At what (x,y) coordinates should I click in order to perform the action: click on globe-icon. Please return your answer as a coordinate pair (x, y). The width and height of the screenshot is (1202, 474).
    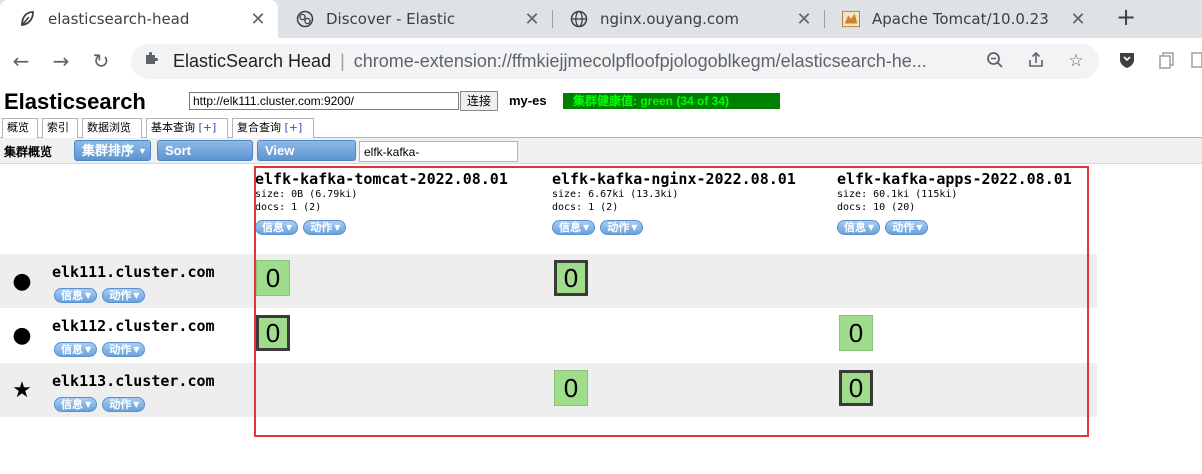
    Looking at the image, I should click on (579, 19).